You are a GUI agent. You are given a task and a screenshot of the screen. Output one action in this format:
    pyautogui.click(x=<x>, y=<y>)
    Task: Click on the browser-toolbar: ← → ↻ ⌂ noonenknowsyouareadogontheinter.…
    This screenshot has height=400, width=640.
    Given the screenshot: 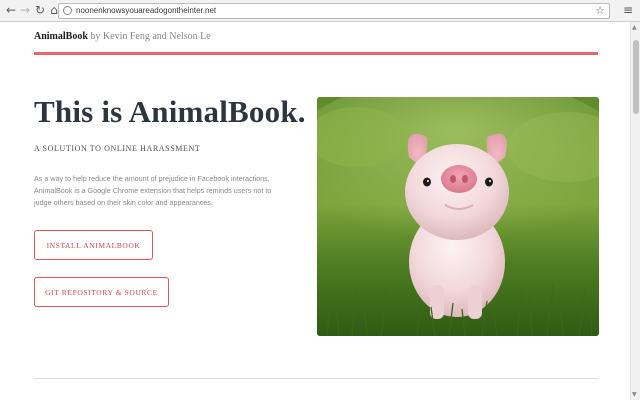 What is the action you would take?
    pyautogui.click(x=320, y=11)
    